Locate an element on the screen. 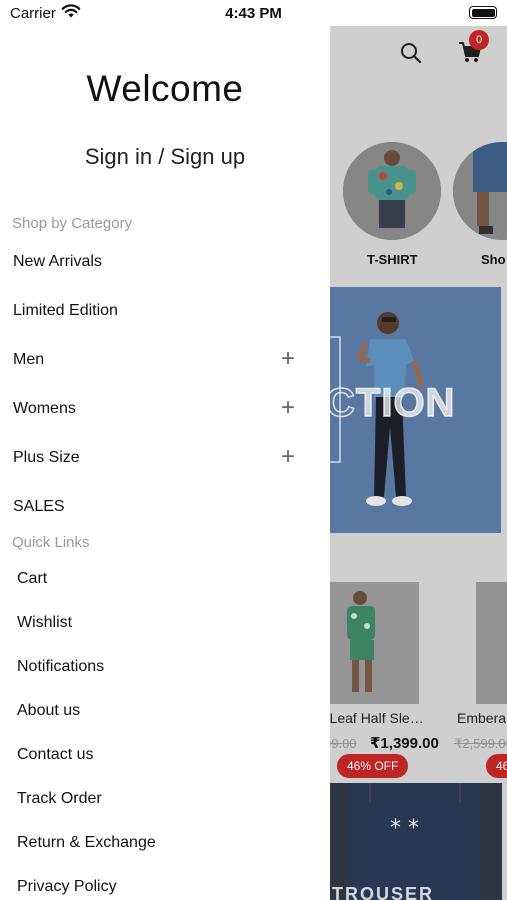  battery-icon is located at coordinates (483, 12).